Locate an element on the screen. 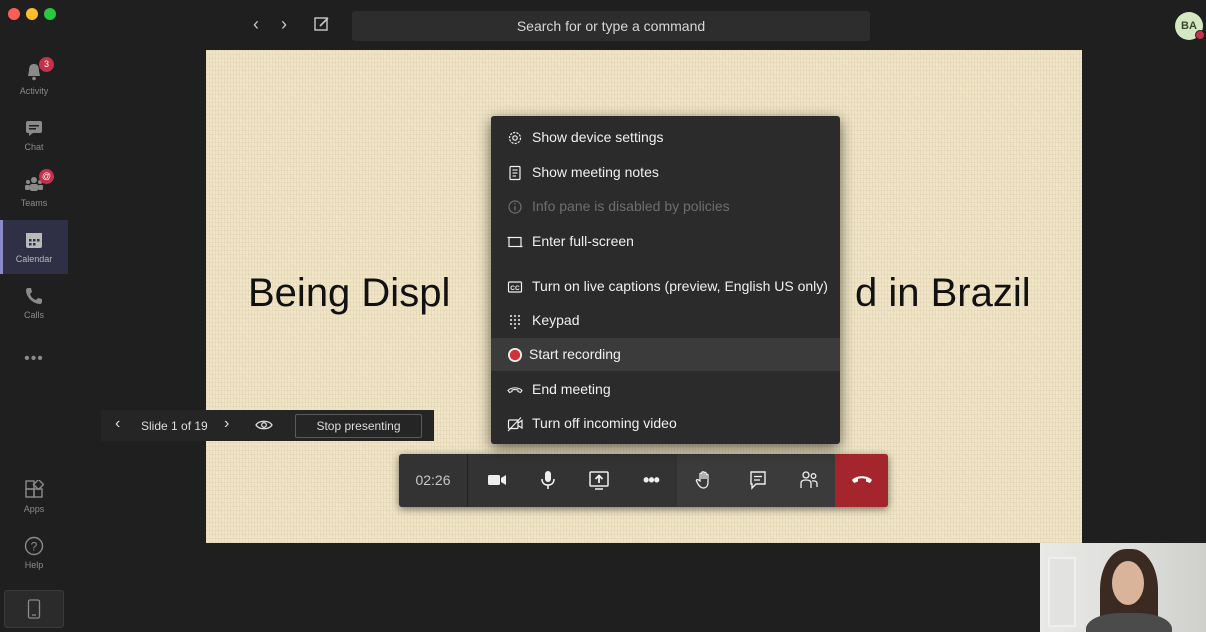  menu-item-start-recording: Start recording is located at coordinates (665, 354).